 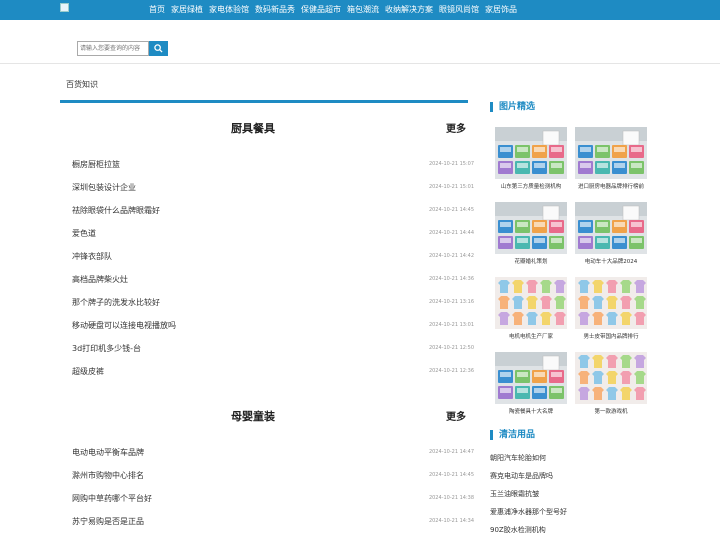 What do you see at coordinates (451, 521) in the screenshot?
I see `article-date: 2024-10-21 14:34` at bounding box center [451, 521].